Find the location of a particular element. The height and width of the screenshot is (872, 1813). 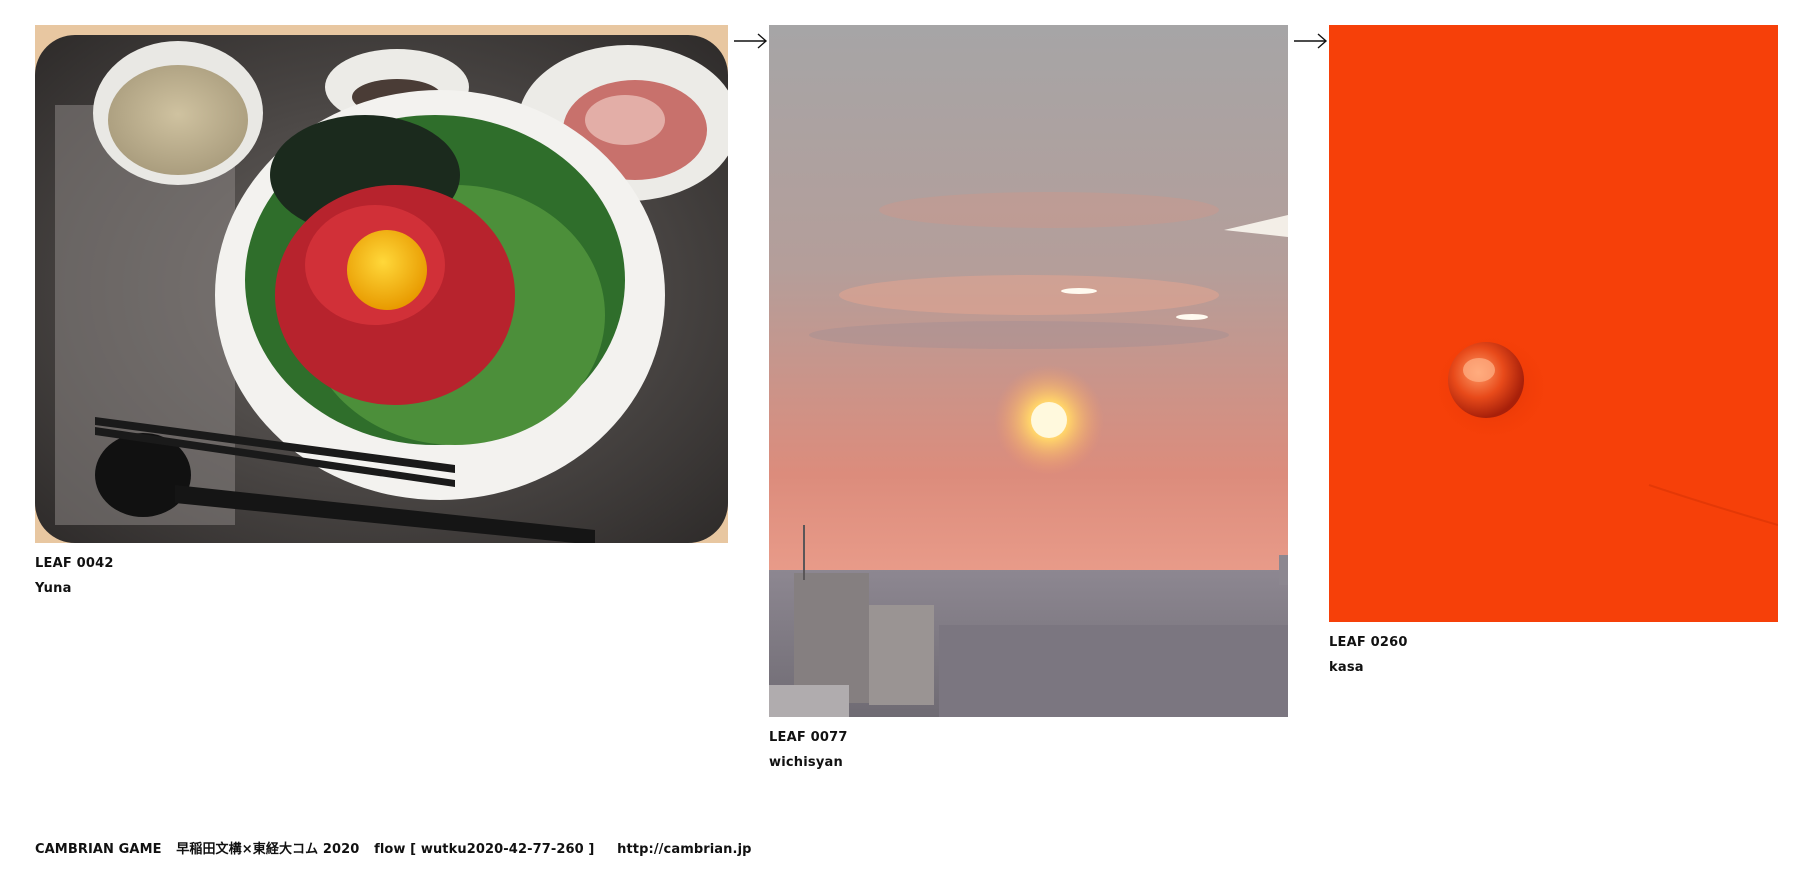

leaf-author-name: kasa is located at coordinates (1553, 667).